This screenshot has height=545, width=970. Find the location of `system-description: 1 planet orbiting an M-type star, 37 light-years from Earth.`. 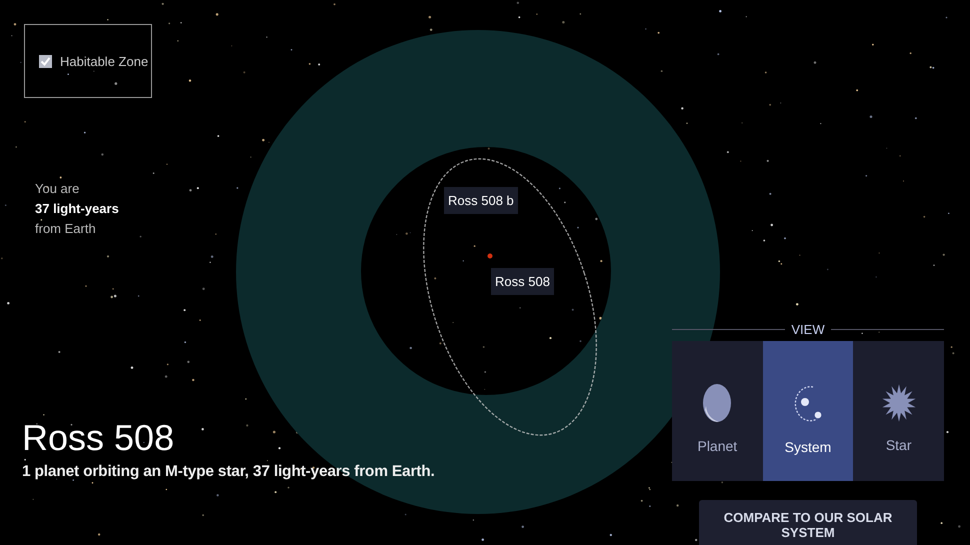

system-description: 1 planet orbiting an M-type star, 37 light-years from Earth. is located at coordinates (228, 472).